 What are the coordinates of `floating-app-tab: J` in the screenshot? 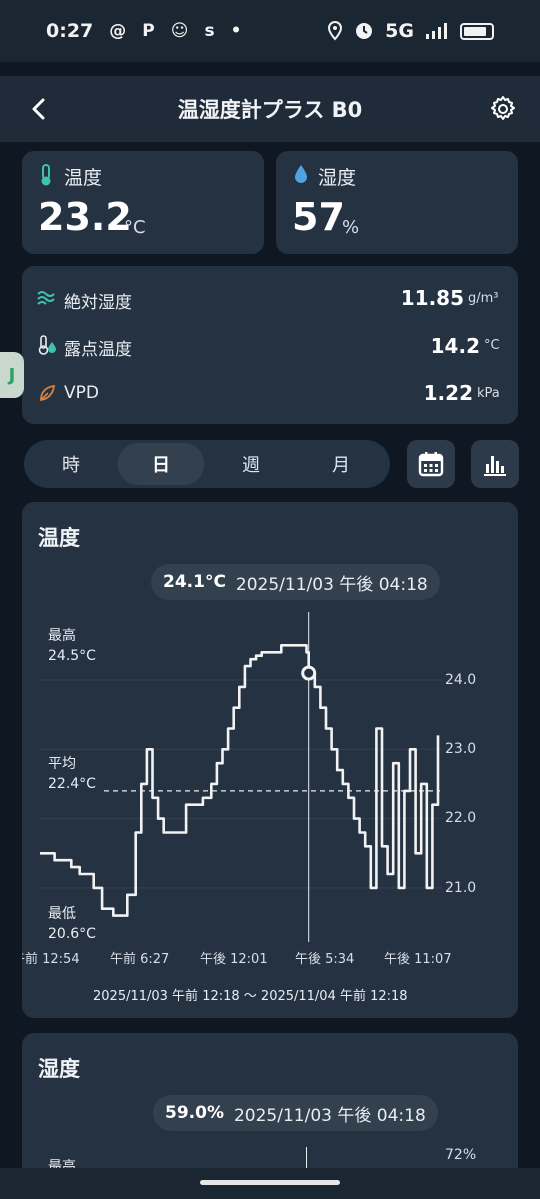 It's located at (12, 375).